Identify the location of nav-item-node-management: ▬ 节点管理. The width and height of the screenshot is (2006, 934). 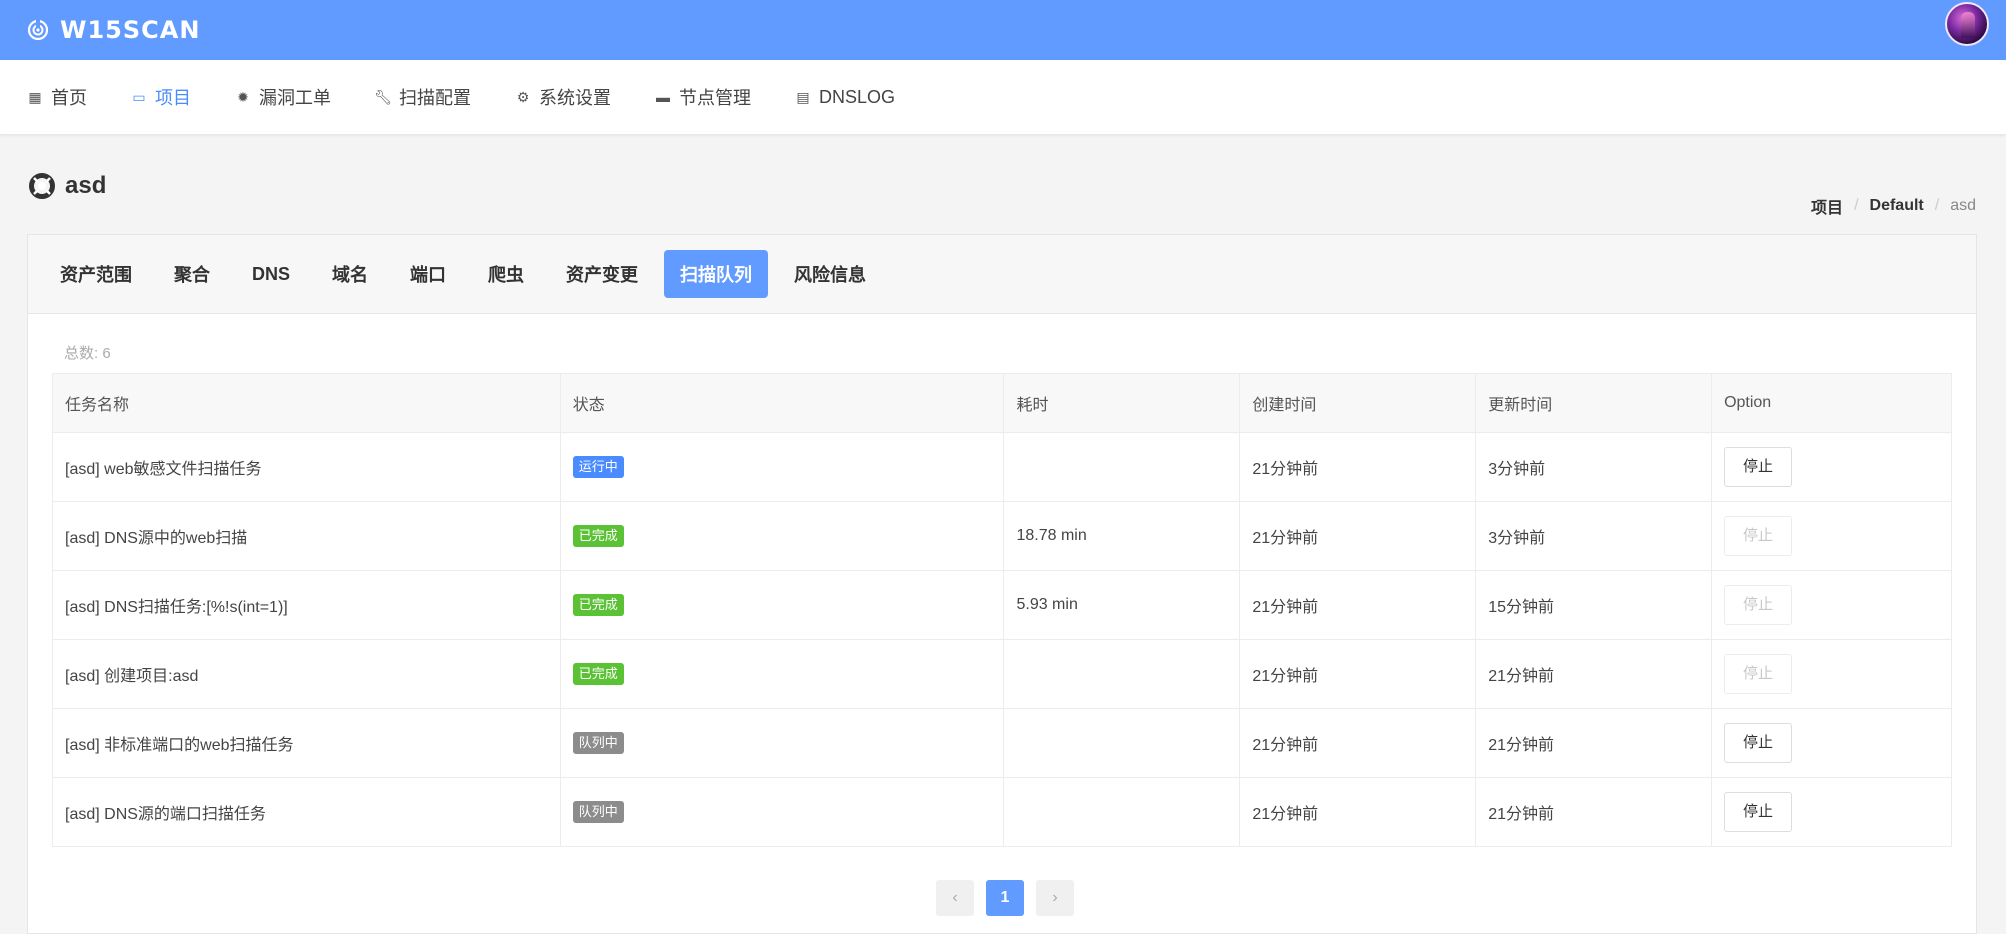
(703, 97).